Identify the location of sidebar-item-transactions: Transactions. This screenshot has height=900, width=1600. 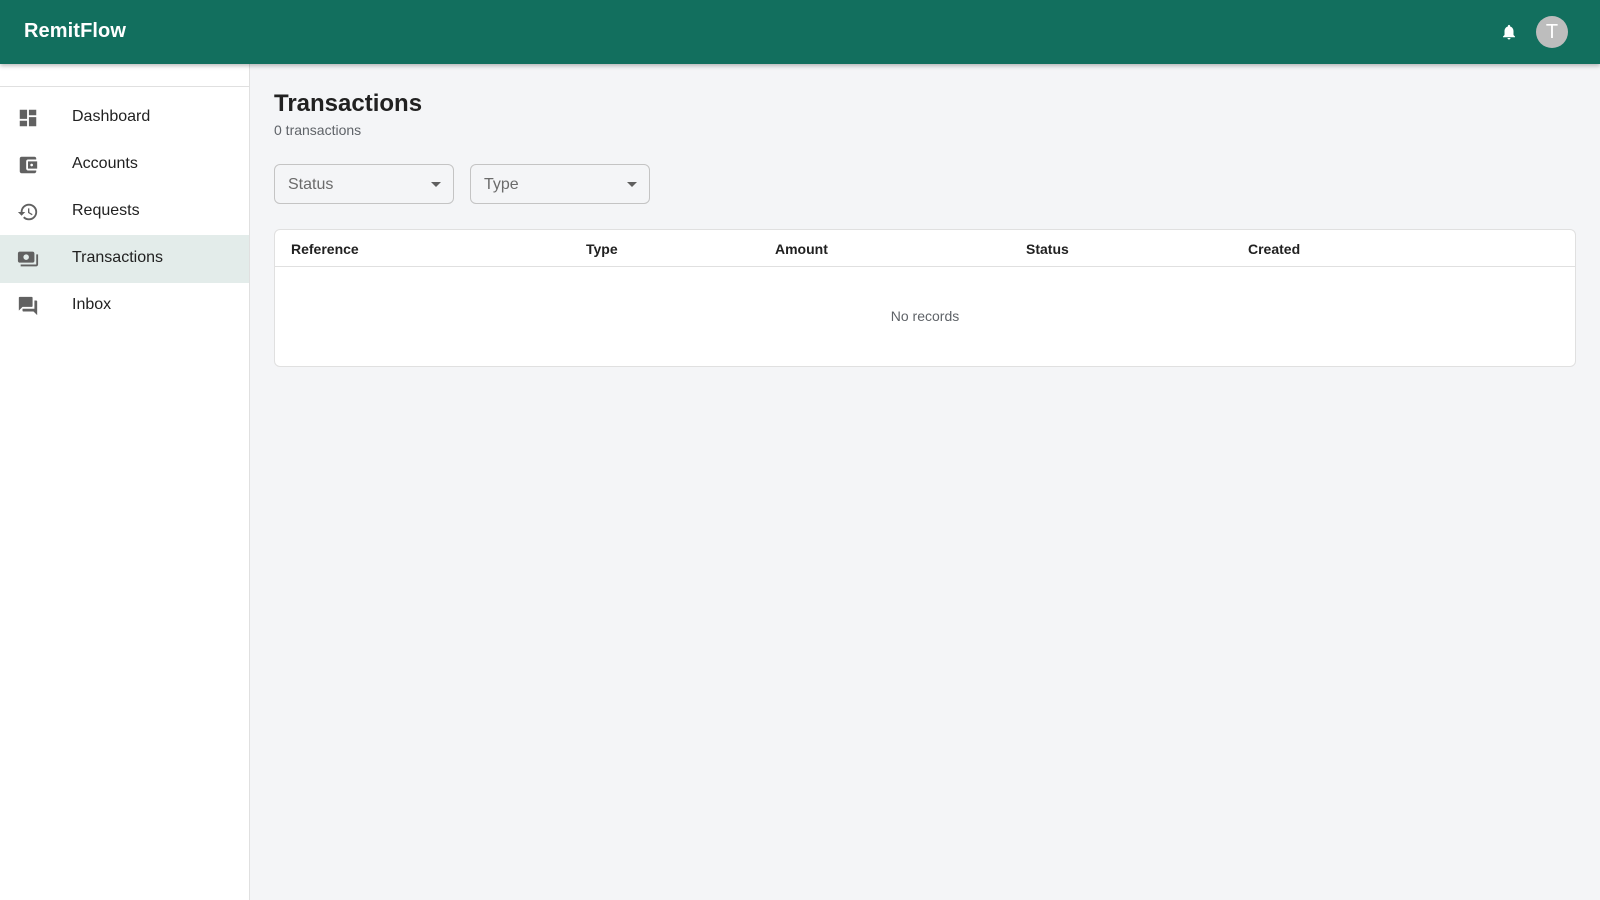
(124, 259).